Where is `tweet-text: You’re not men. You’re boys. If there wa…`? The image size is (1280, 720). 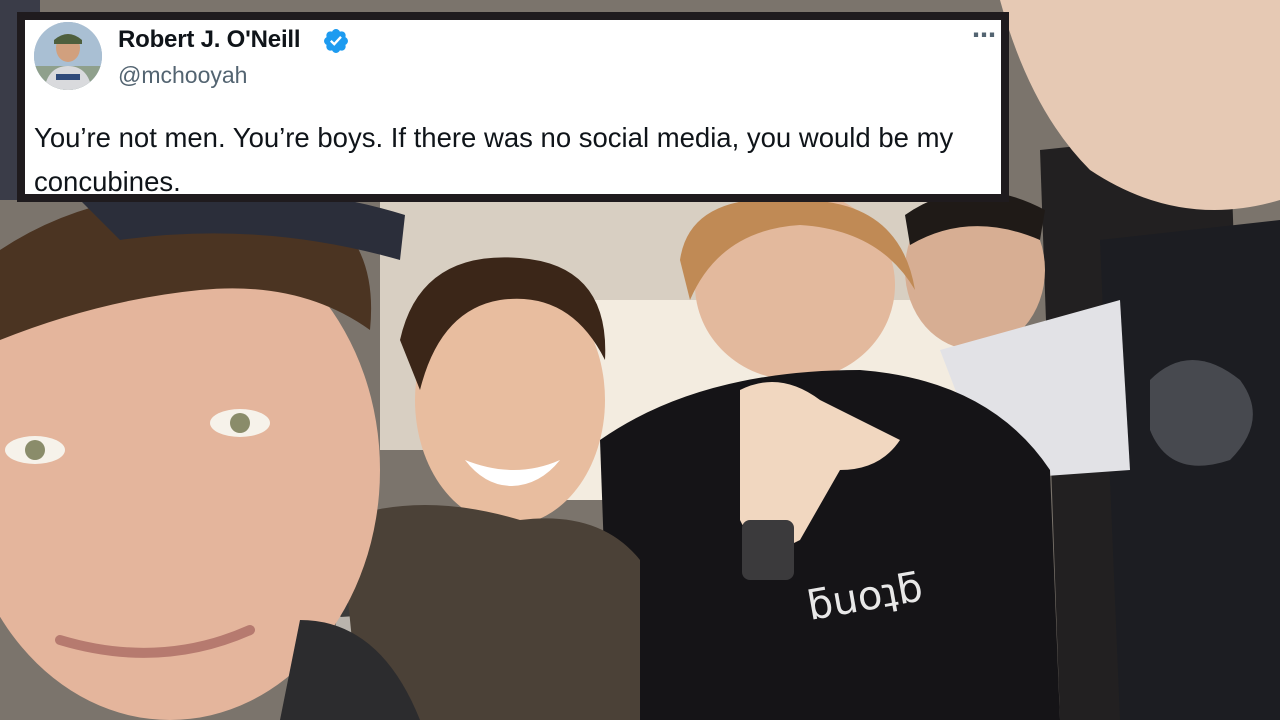
tweet-text: You’re not men. You’re boys. If there wa… is located at coordinates (494, 159).